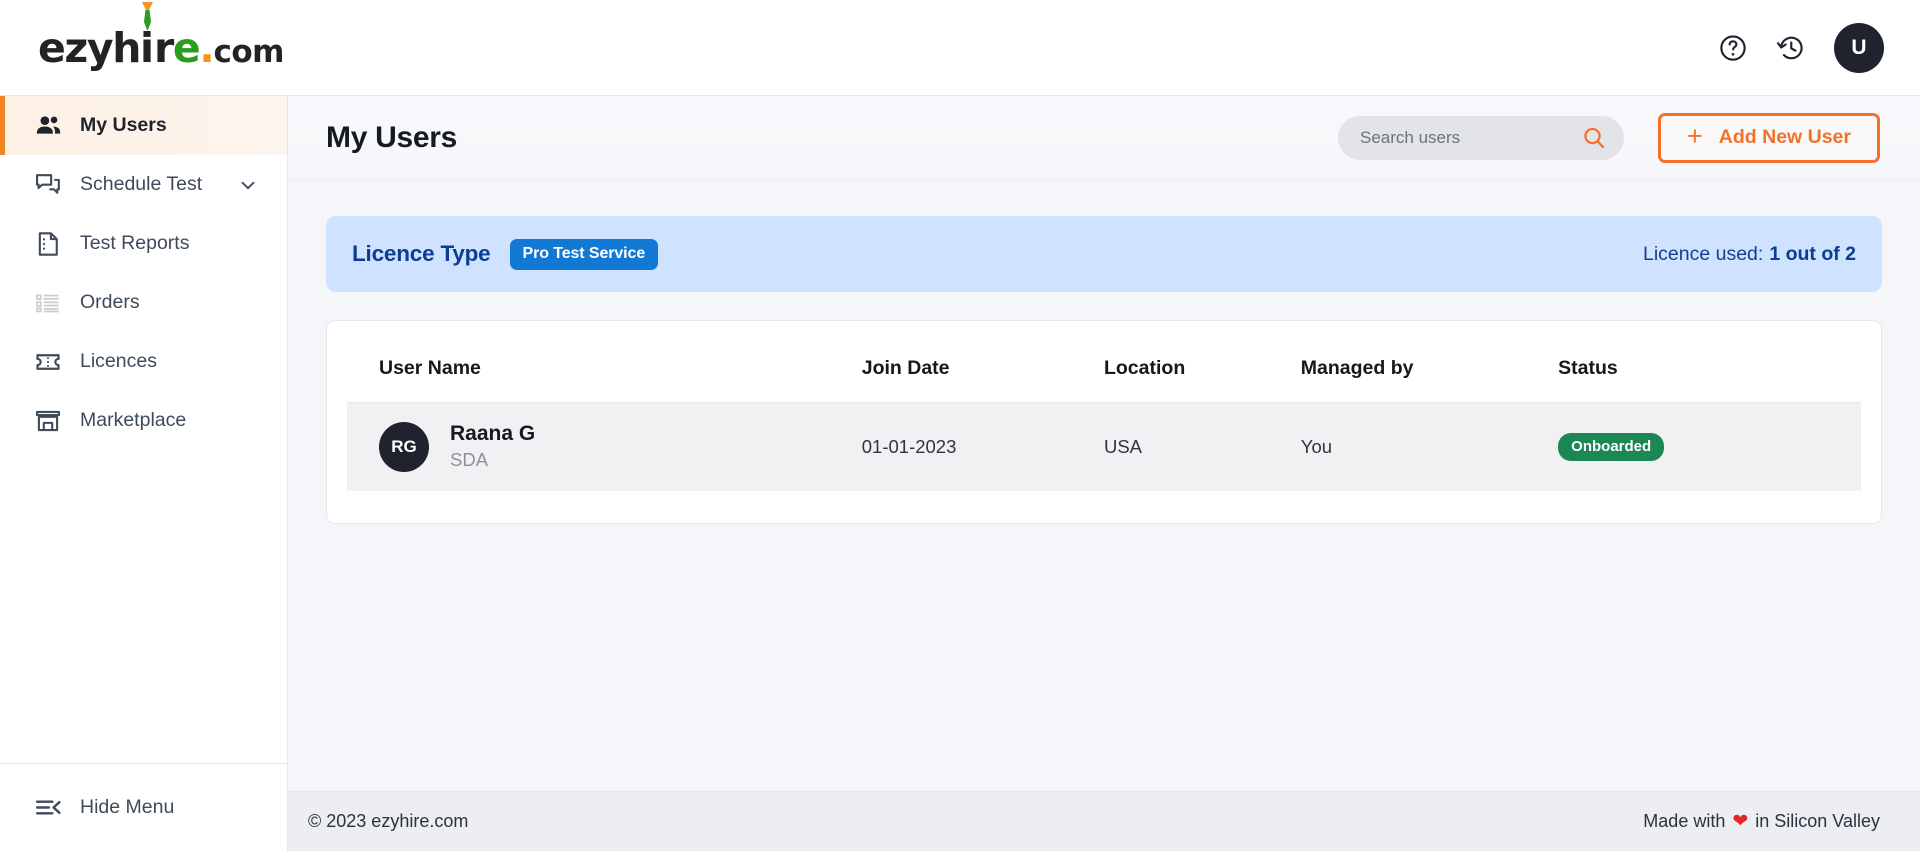  I want to click on footer-credit: Made with ❤ in Silicon Valley, so click(1761, 821).